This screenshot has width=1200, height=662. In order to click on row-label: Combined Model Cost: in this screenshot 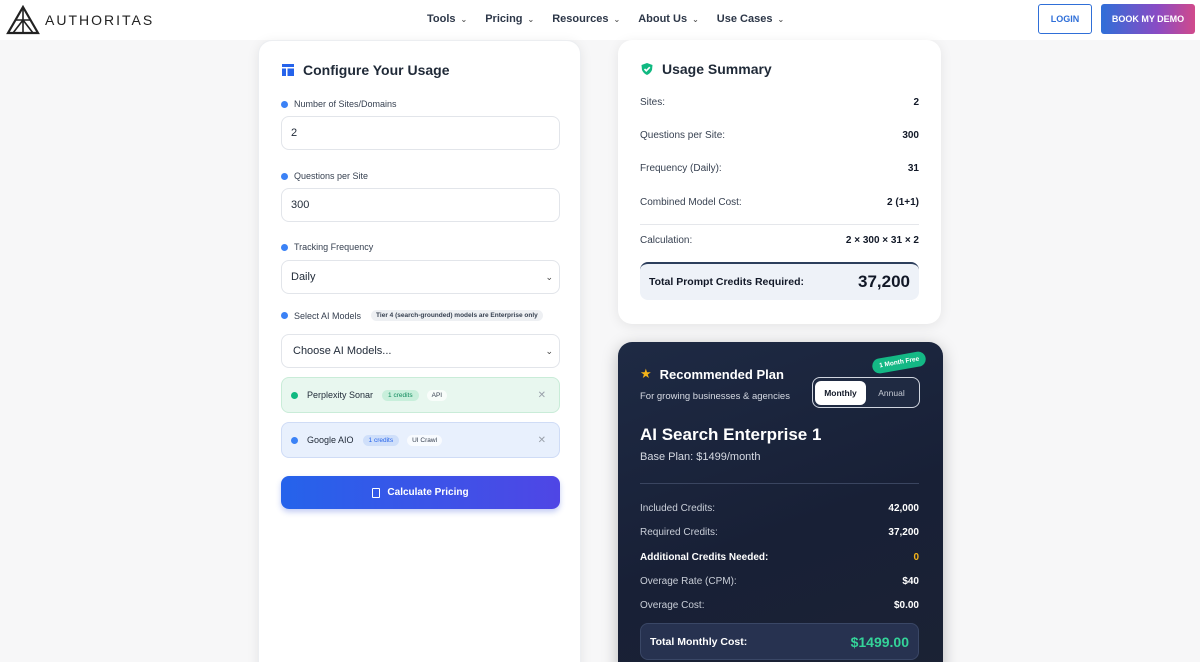, I will do `click(691, 202)`.